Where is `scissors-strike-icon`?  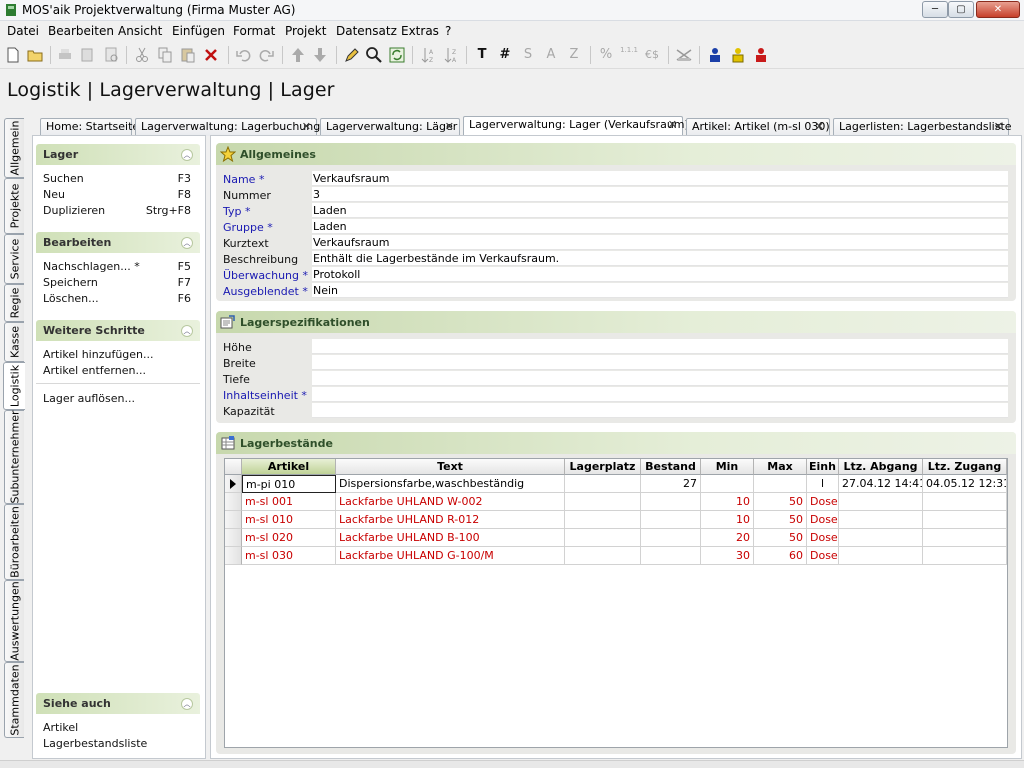
scissors-strike-icon is located at coordinates (684, 55).